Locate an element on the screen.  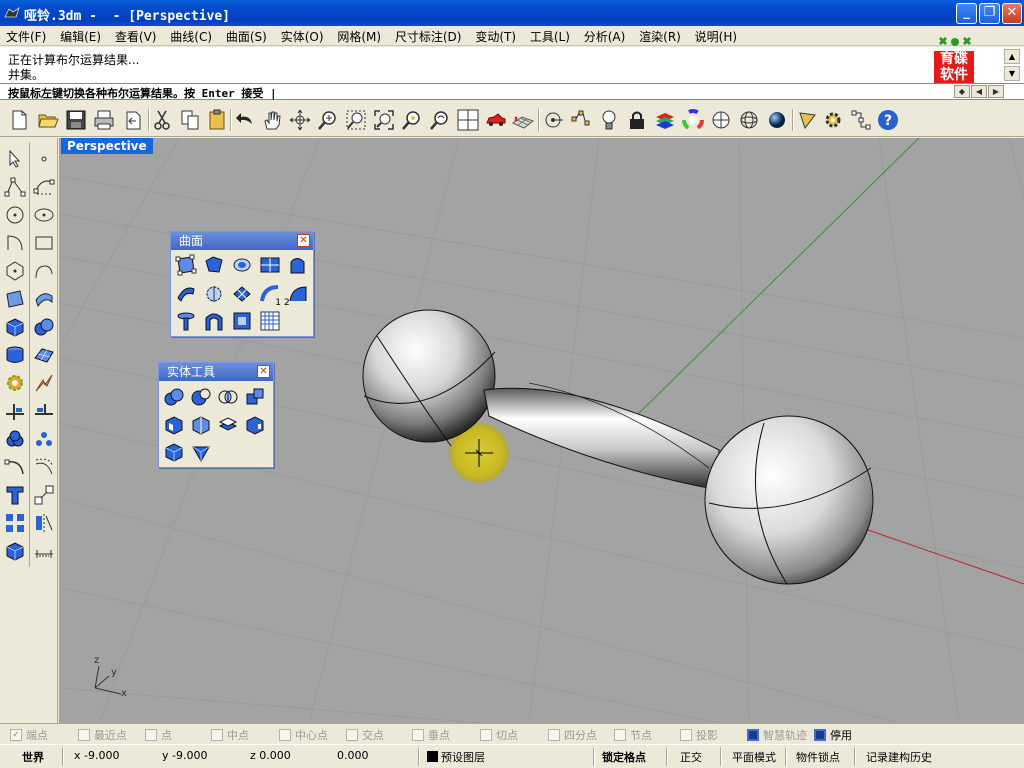
menu-transform: 变动(T) is located at coordinates (492, 35).